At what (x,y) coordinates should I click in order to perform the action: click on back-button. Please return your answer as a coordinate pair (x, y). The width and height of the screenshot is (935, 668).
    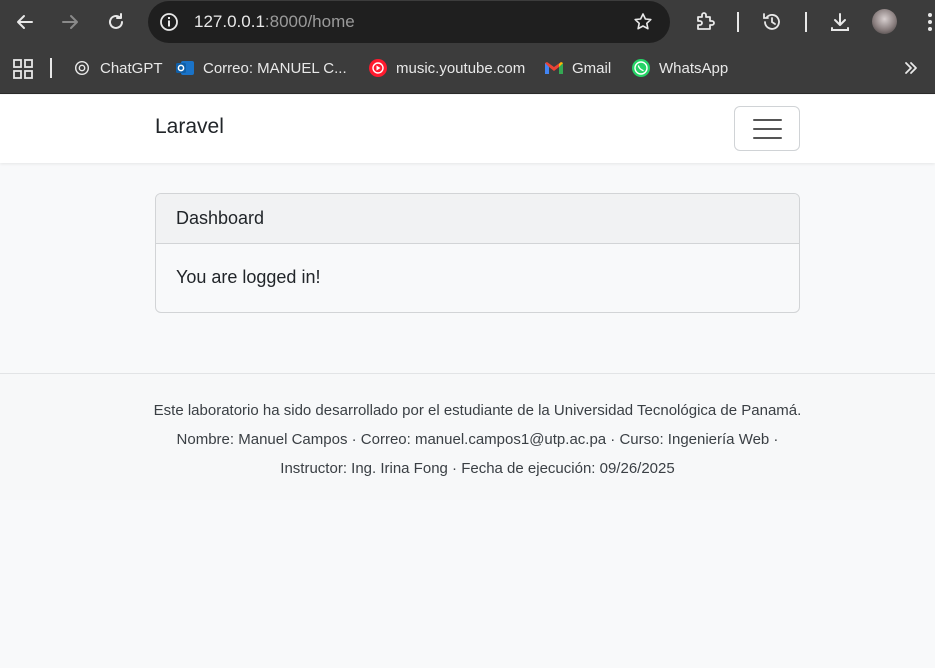
    Looking at the image, I should click on (25, 22).